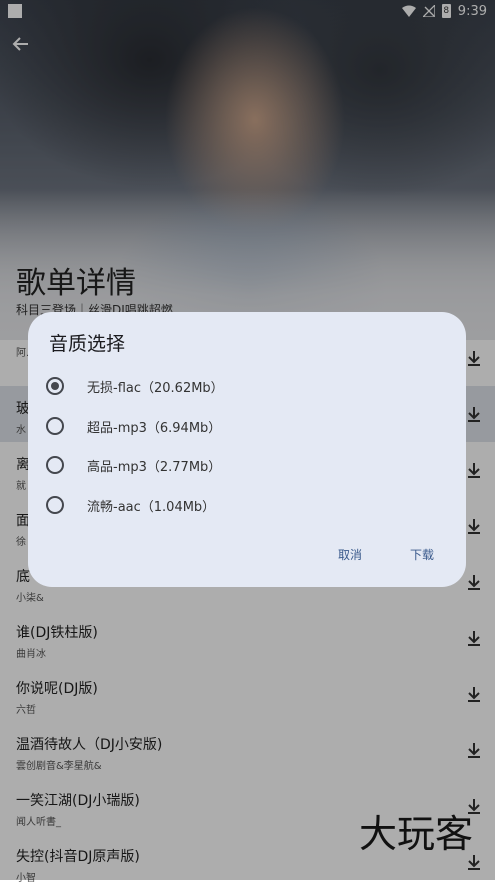  Describe the element at coordinates (154, 428) in the screenshot. I see `option-label: 超品-mp3（6.94Mb）` at that location.